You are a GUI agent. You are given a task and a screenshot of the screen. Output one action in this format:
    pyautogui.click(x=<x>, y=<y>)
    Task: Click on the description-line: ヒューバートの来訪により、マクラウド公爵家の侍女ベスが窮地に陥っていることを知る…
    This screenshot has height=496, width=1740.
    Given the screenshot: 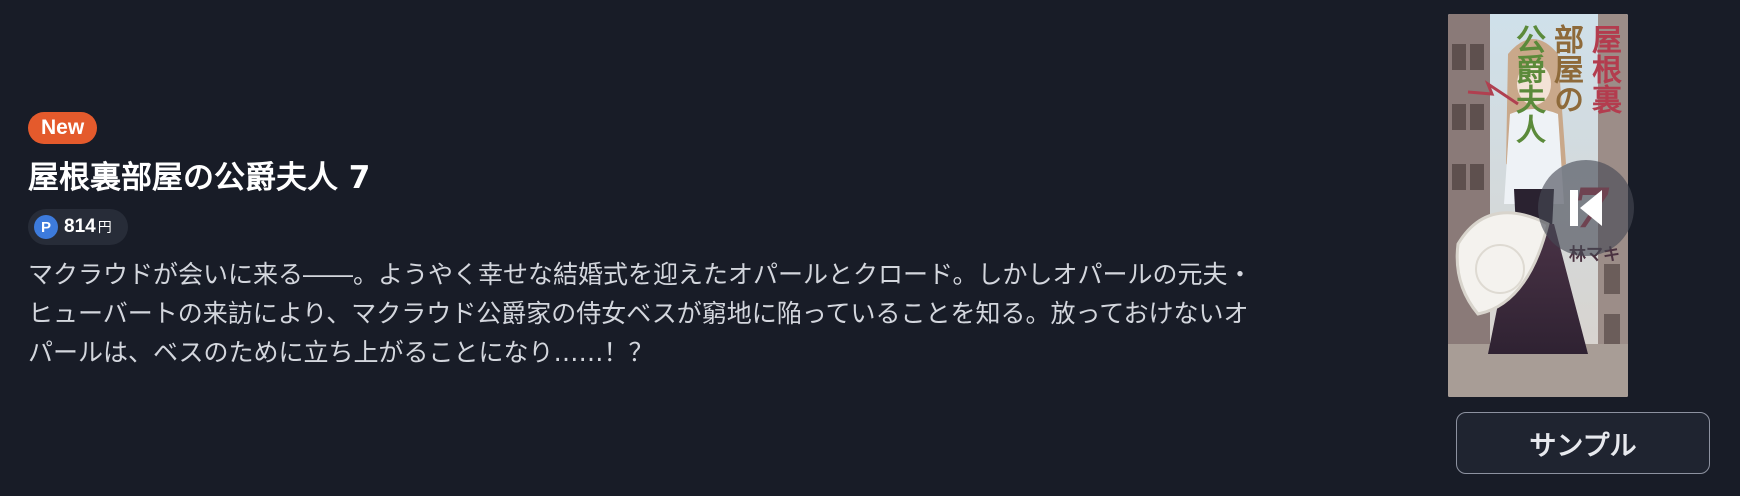 What is the action you would take?
    pyautogui.click(x=638, y=313)
    